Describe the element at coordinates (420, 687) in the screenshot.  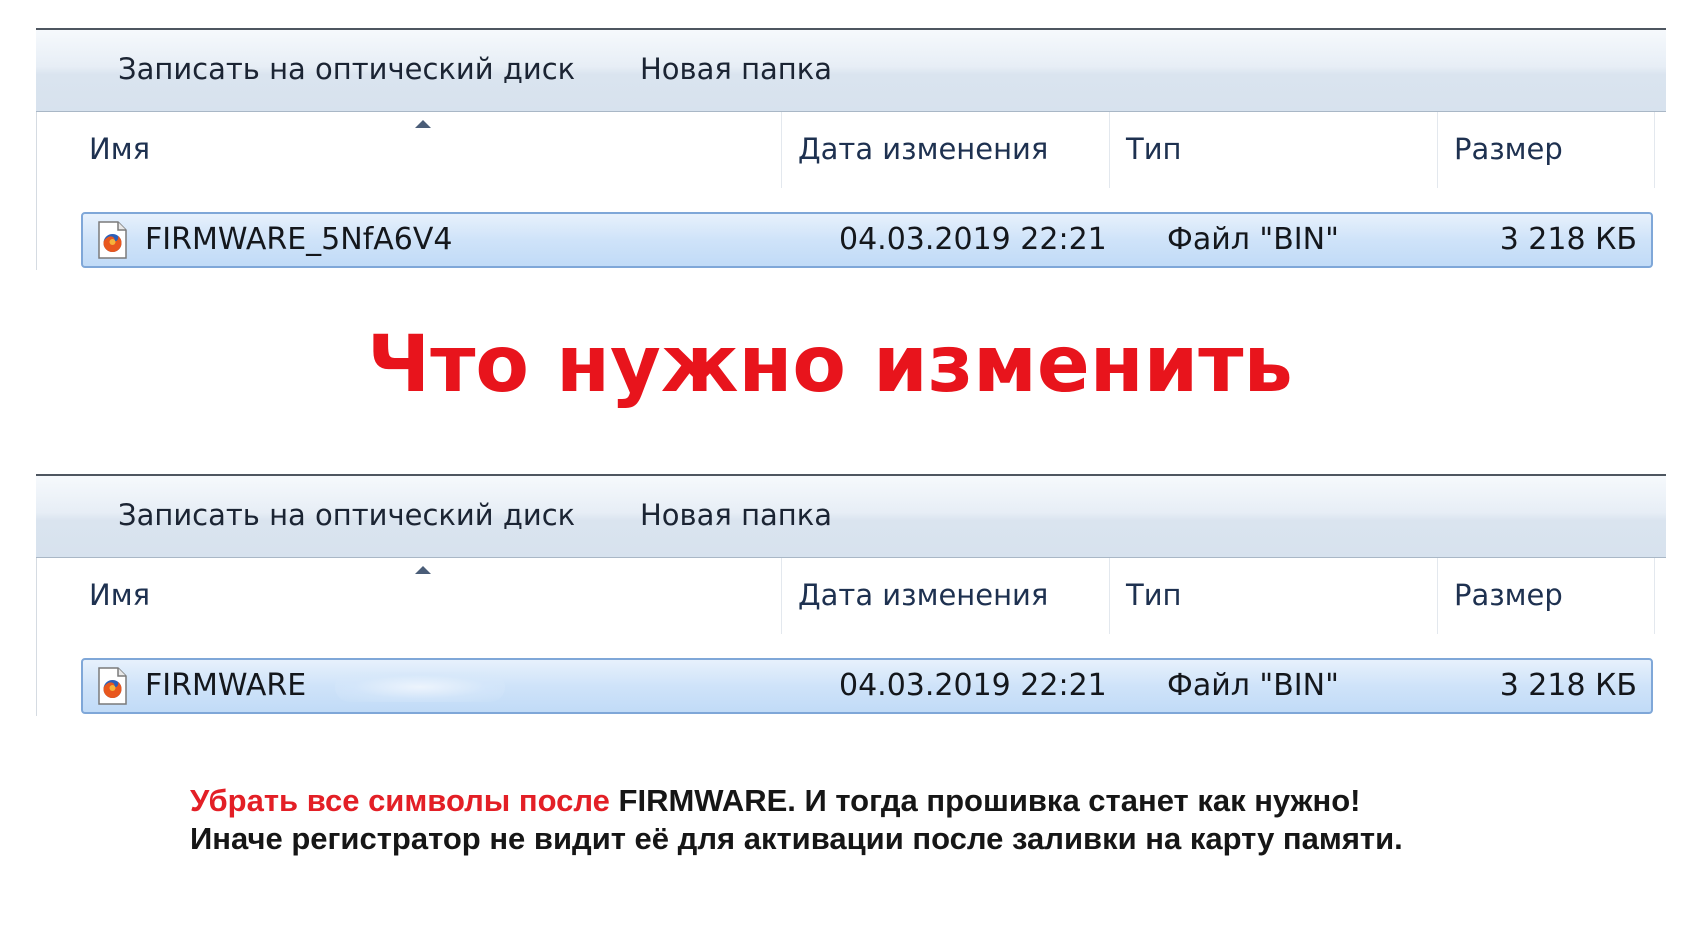
I see `erased-suffix-smudge` at that location.